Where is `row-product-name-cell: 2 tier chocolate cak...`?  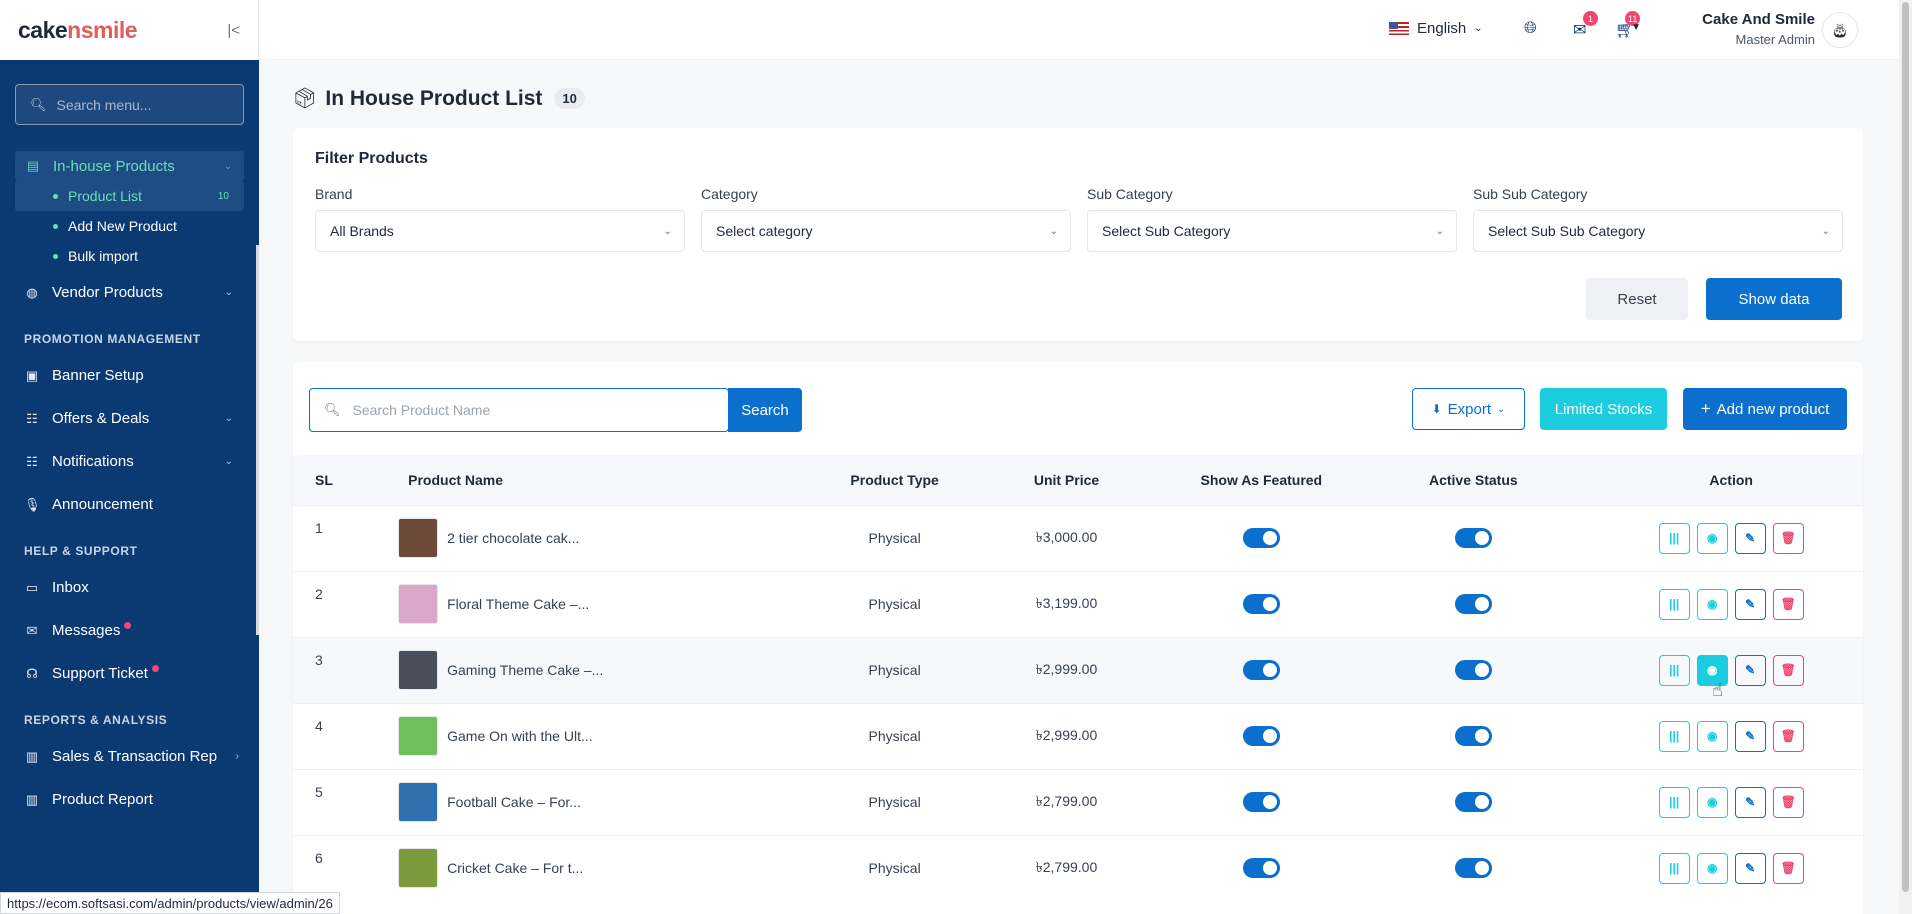
row-product-name-cell: 2 tier chocolate cak... is located at coordinates (614, 537).